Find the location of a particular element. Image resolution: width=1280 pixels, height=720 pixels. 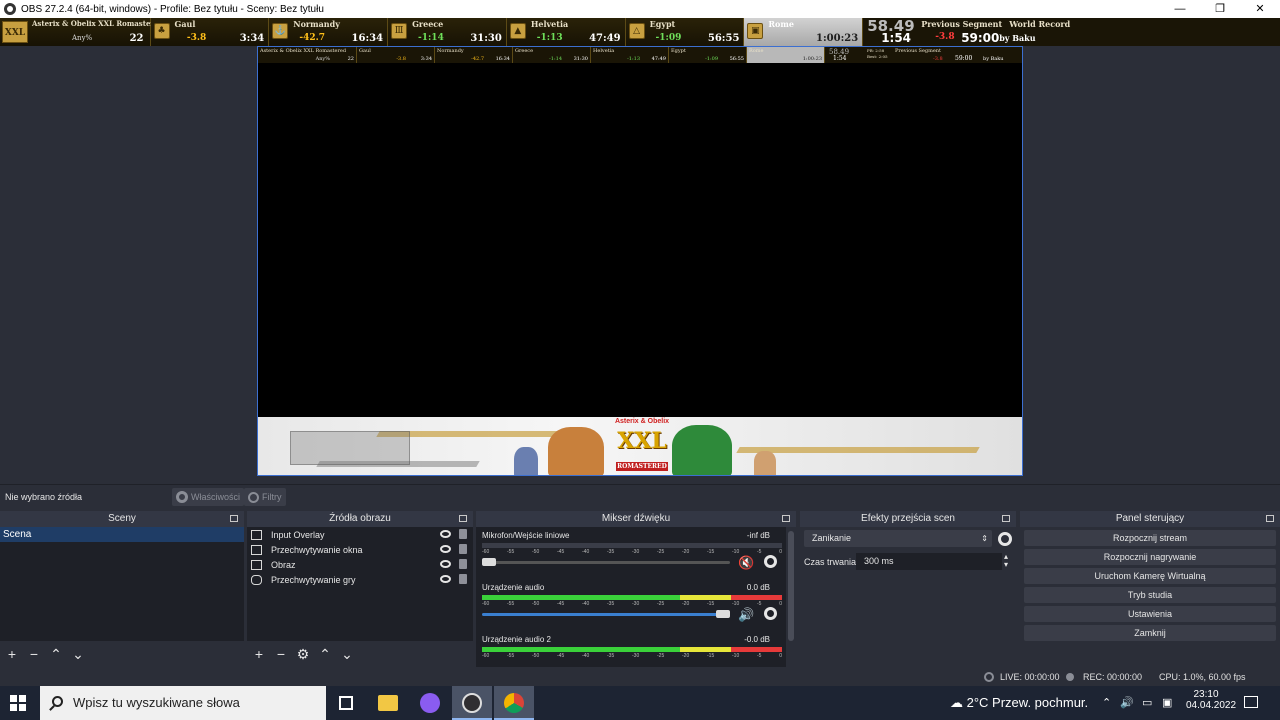

source-item: Input Overlay is located at coordinates (360, 534).